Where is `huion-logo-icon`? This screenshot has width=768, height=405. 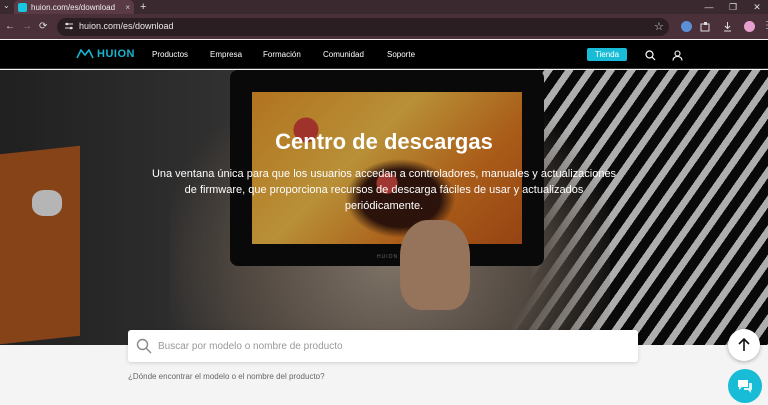
huion-logo-icon is located at coordinates (85, 54).